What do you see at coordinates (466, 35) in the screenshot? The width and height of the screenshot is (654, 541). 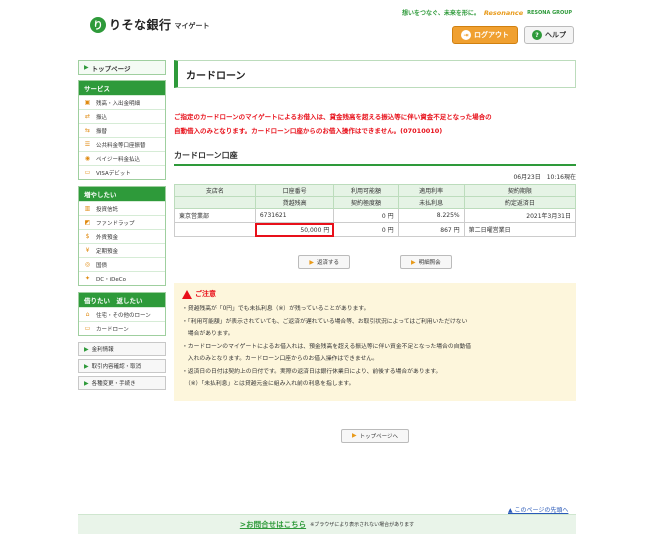 I see `logout-icon: ⇥` at bounding box center [466, 35].